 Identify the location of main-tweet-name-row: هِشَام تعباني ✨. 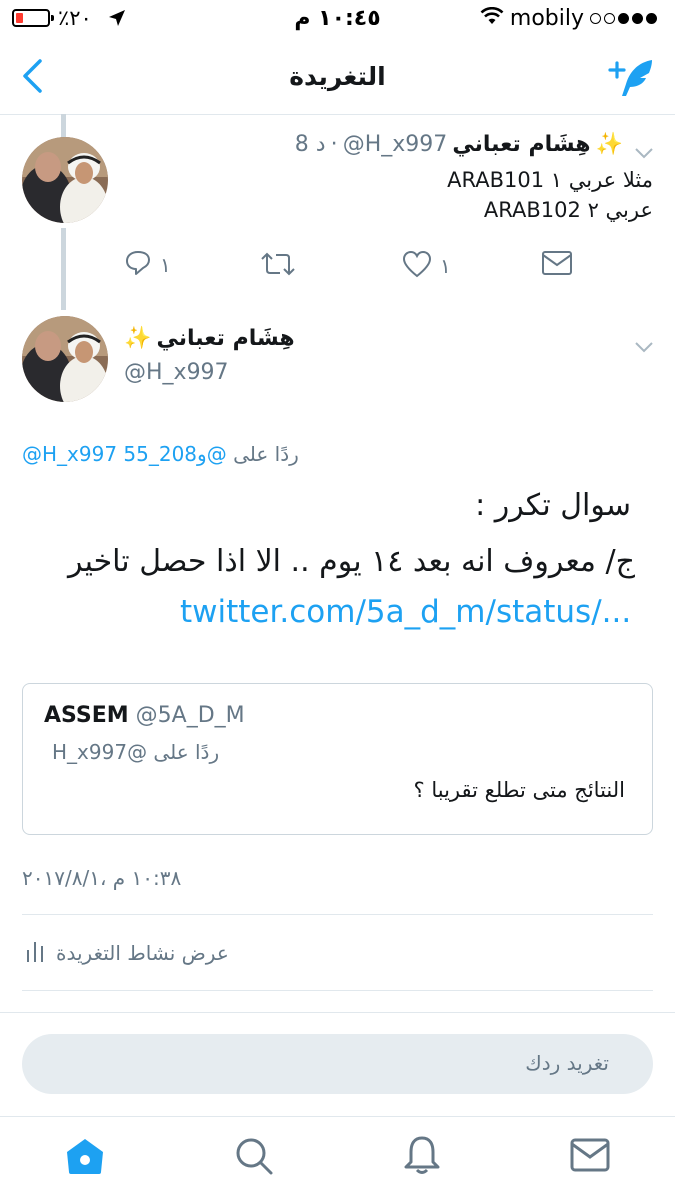
(209, 338).